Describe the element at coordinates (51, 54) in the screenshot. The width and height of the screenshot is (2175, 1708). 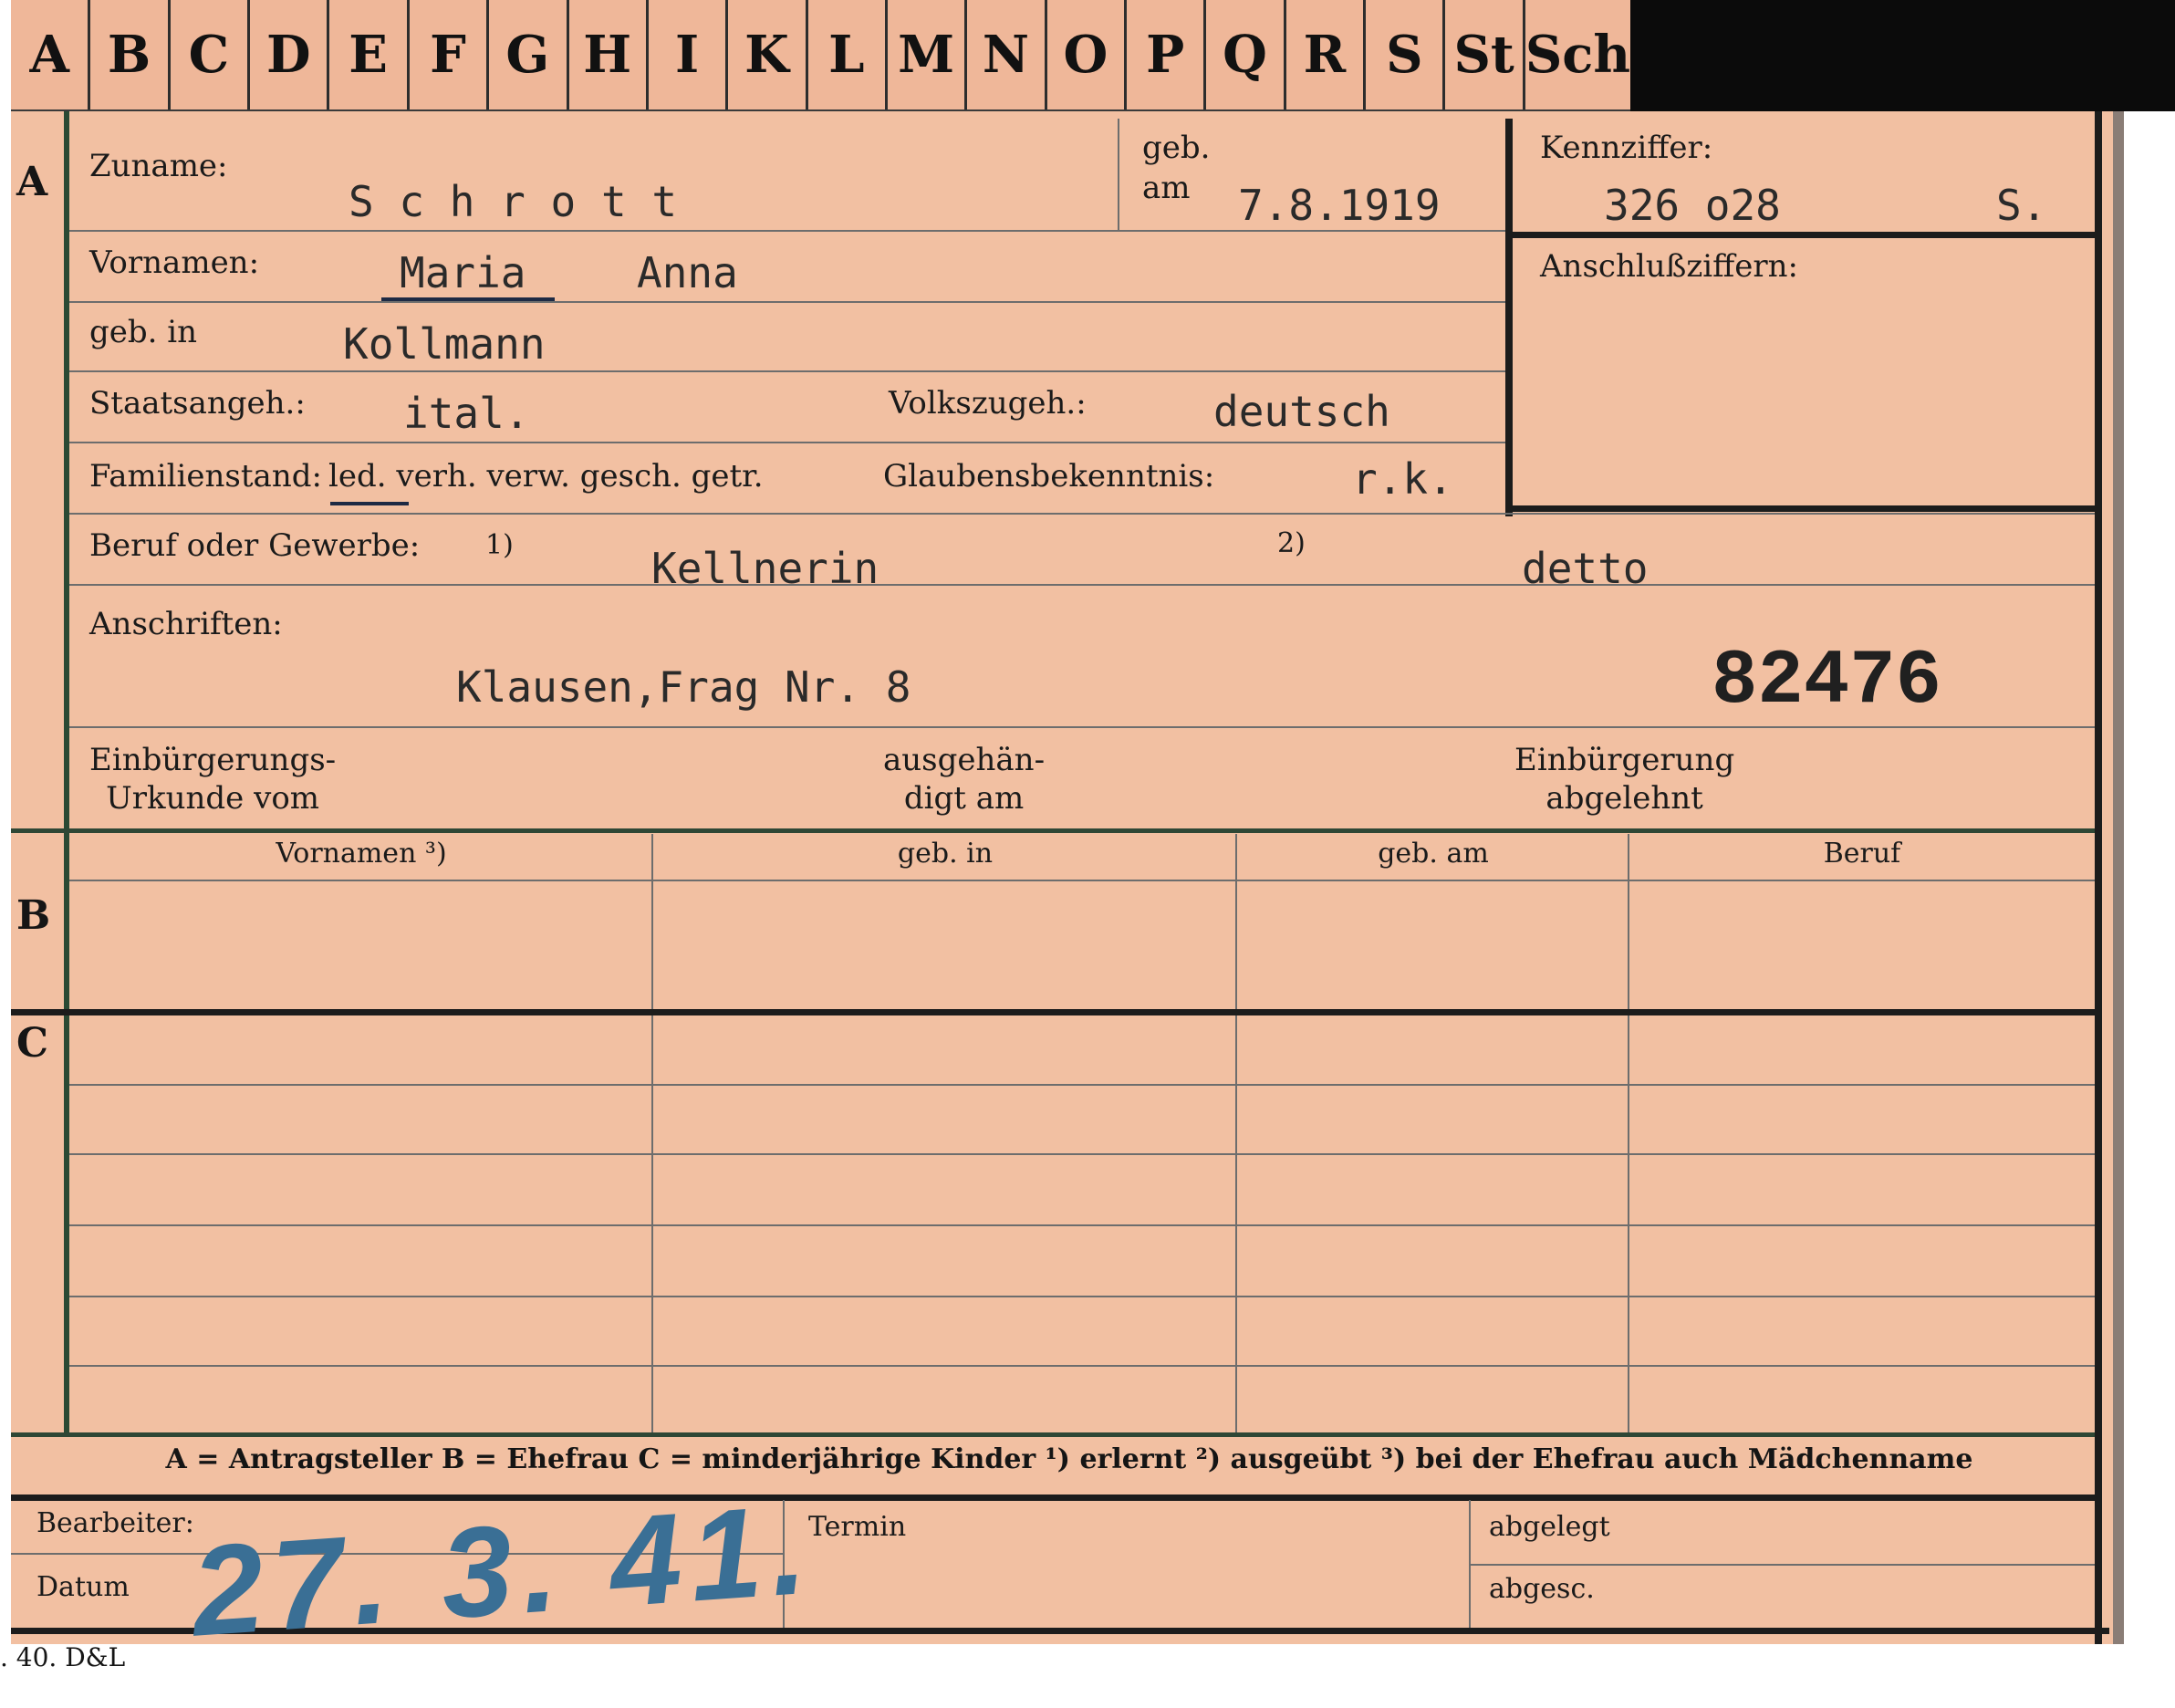
I see `index-tab: A` at that location.